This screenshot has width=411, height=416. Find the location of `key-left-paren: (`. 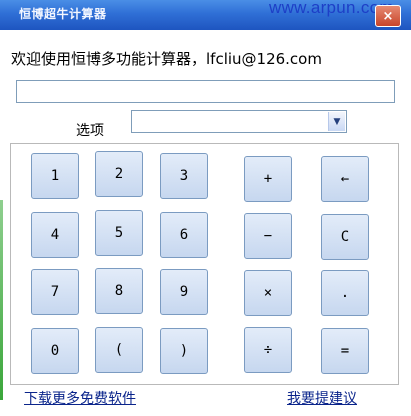

key-left-paren: ( is located at coordinates (119, 350).